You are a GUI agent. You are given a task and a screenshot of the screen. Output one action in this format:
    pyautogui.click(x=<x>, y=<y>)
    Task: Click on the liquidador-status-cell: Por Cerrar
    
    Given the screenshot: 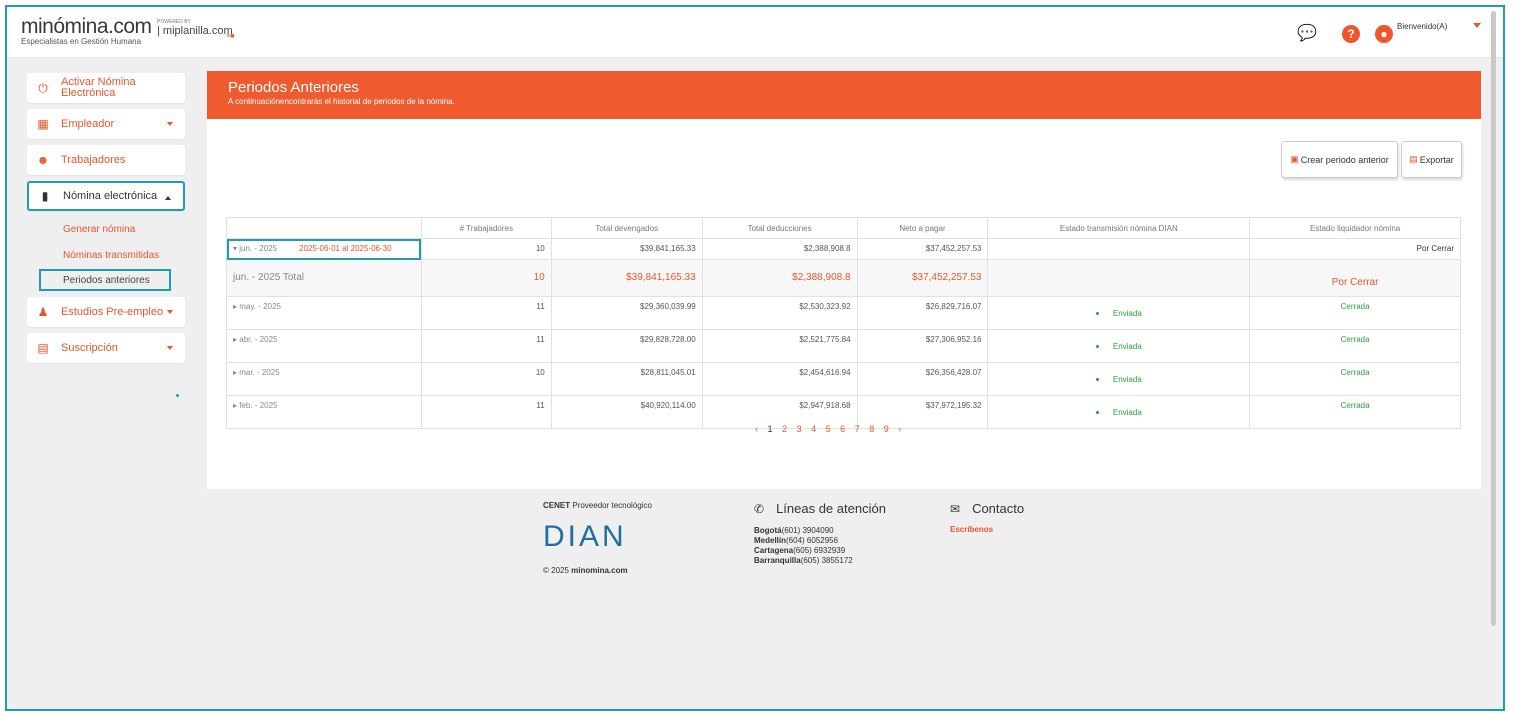 What is the action you would take?
    pyautogui.click(x=1355, y=278)
    